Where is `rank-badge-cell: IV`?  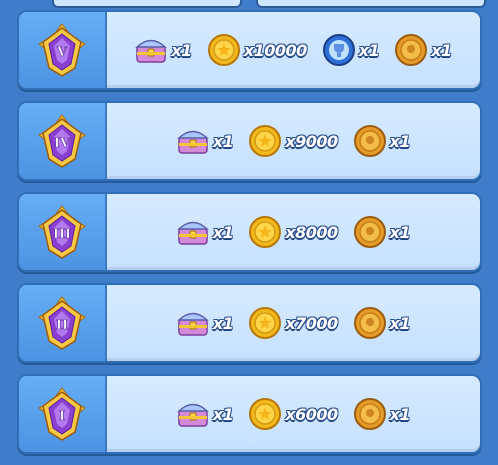 rank-badge-cell: IV is located at coordinates (63, 141).